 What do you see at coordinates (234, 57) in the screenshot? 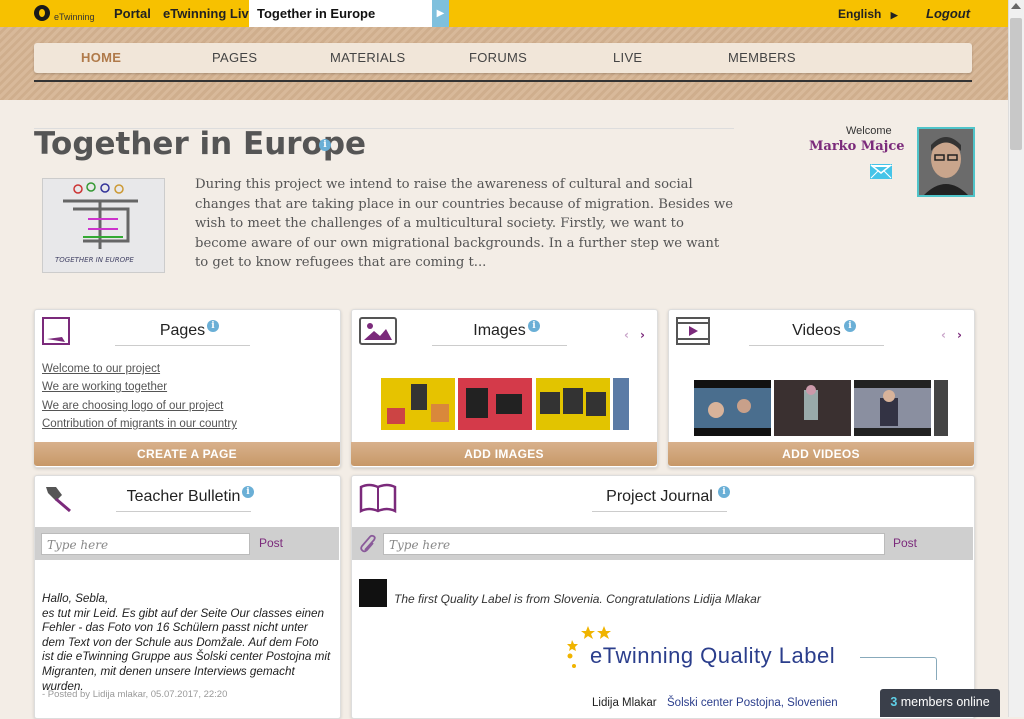
I see `nav-pages: PAGES` at bounding box center [234, 57].